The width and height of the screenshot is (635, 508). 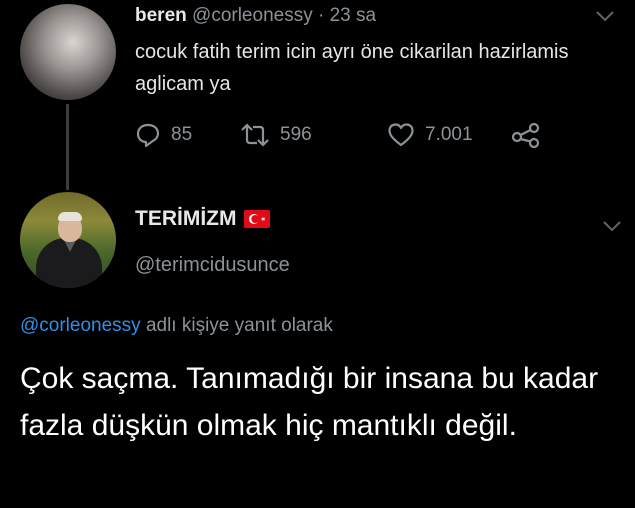 What do you see at coordinates (276, 135) in the screenshot?
I see `retweet-button: 596` at bounding box center [276, 135].